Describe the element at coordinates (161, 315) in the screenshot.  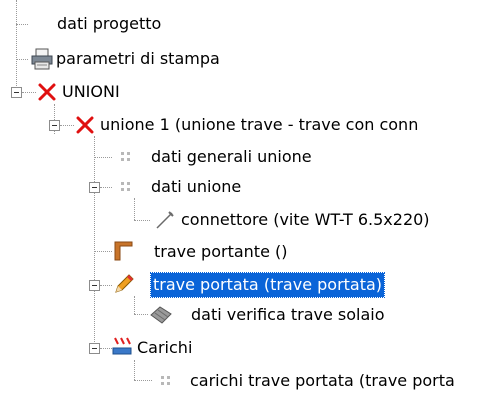
I see `hatched-plate-icon` at that location.